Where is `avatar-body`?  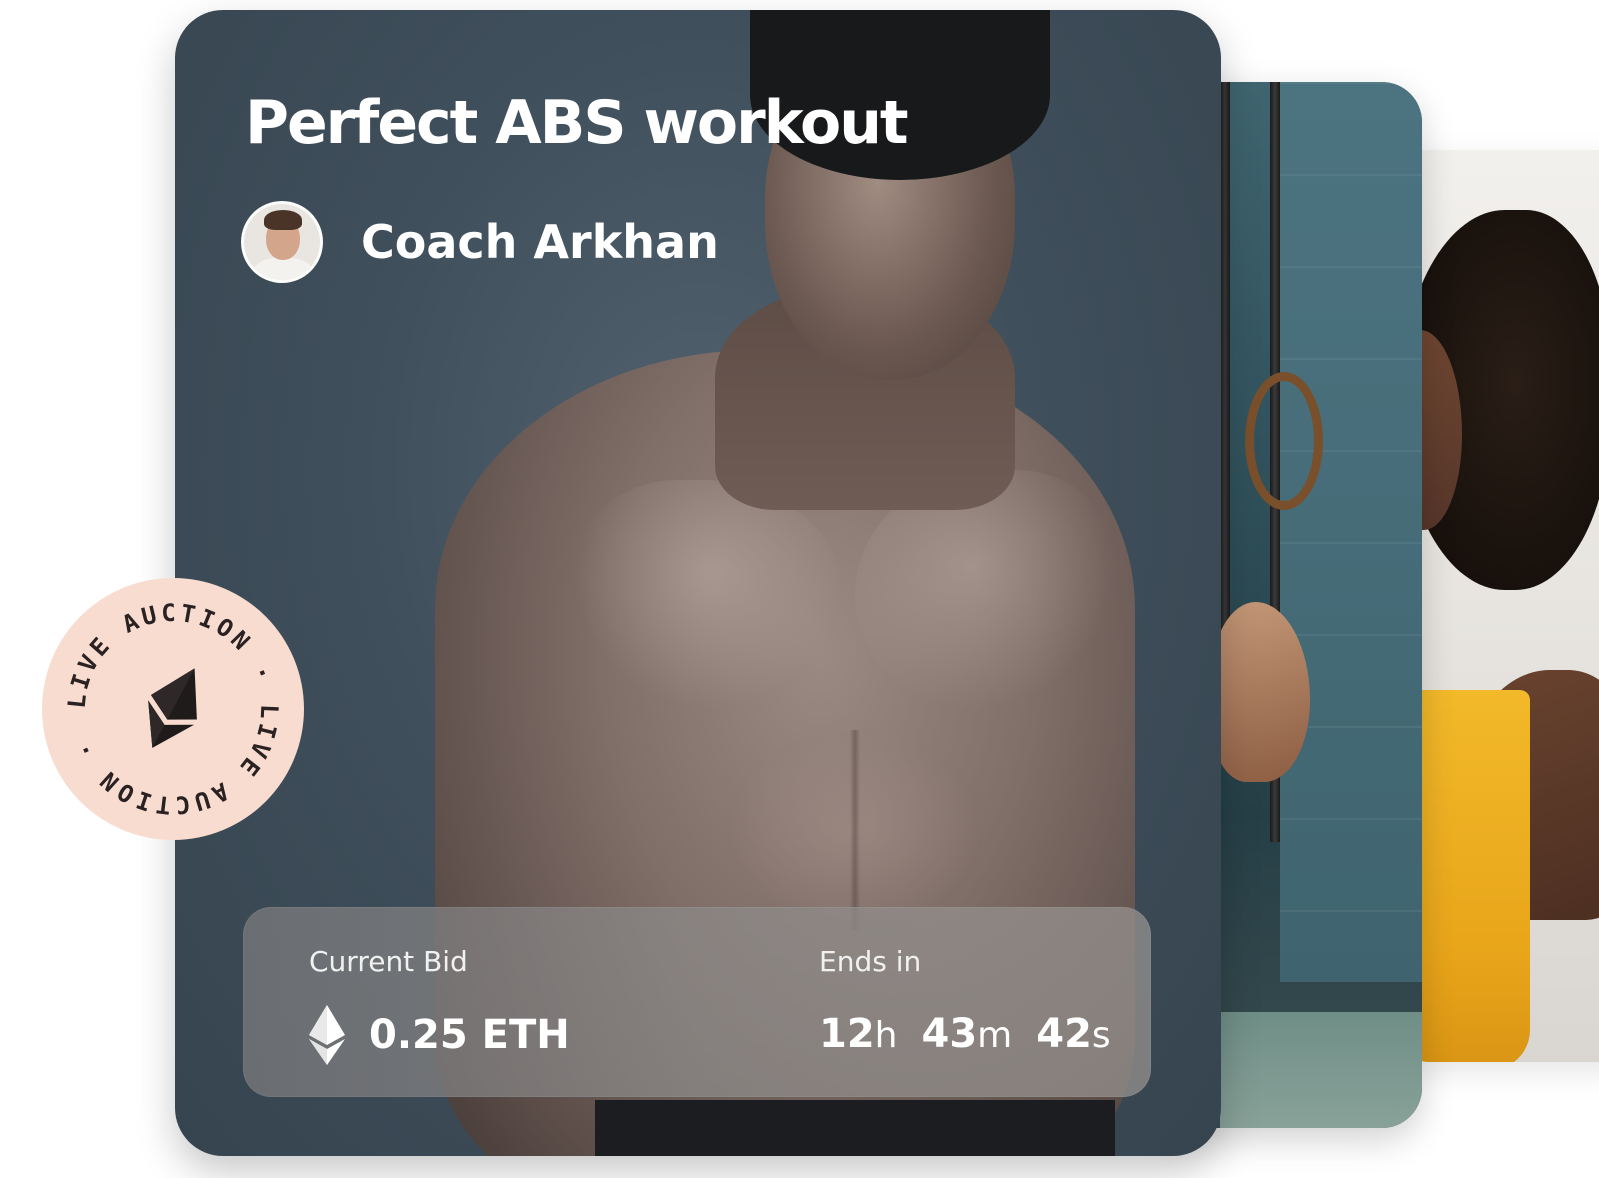 avatar-body is located at coordinates (283, 269).